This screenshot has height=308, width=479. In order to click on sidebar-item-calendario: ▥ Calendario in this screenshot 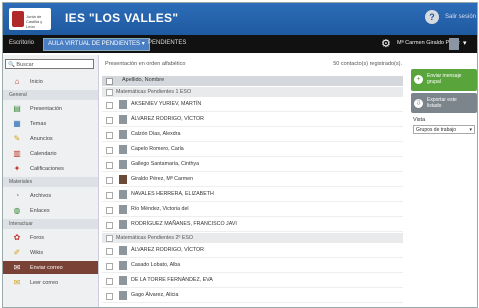, I will do `click(50, 153)`.